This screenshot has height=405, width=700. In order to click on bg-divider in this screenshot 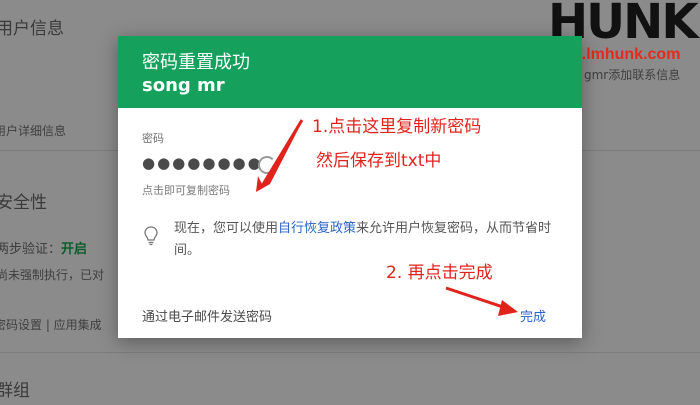, I will do `click(350, 352)`.